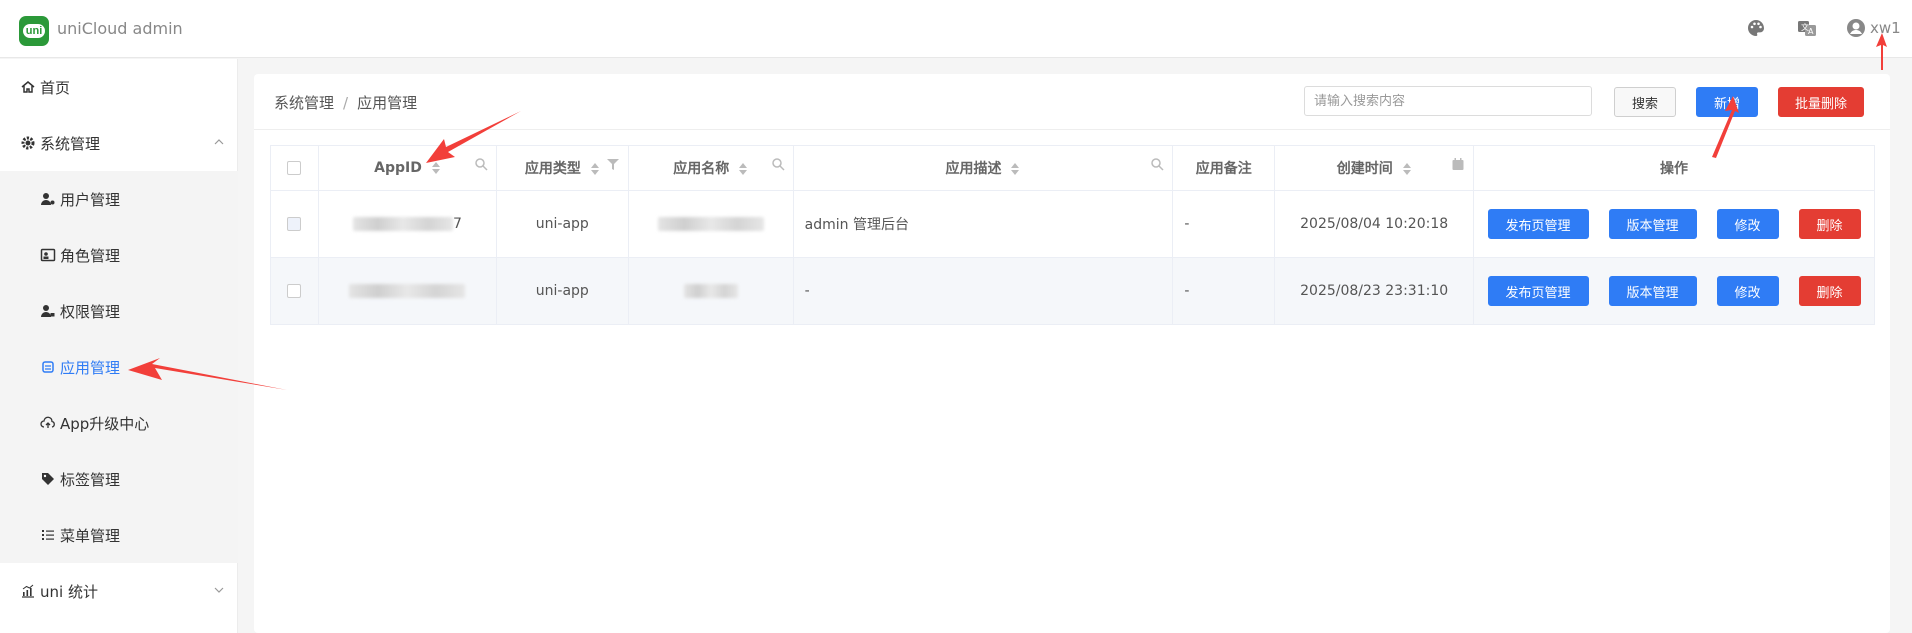 Image resolution: width=1912 pixels, height=633 pixels. What do you see at coordinates (1811, 31) in the screenshot?
I see `svg-text: A` at bounding box center [1811, 31].